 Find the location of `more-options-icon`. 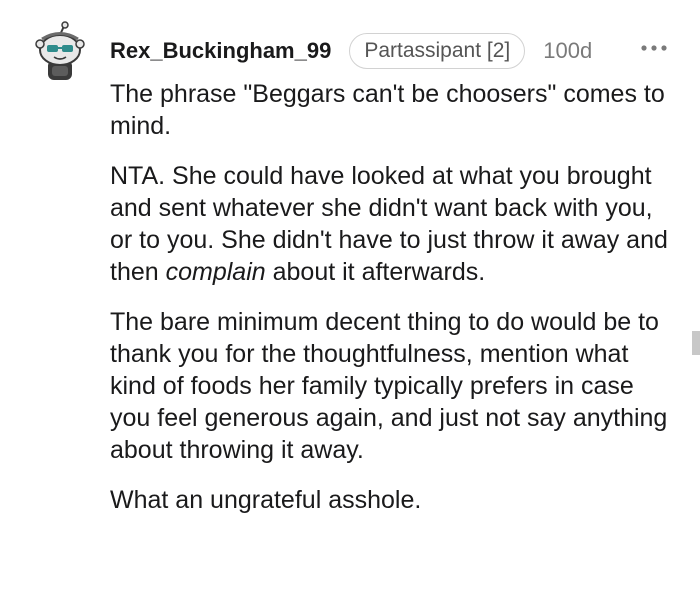

more-options-icon is located at coordinates (654, 48).